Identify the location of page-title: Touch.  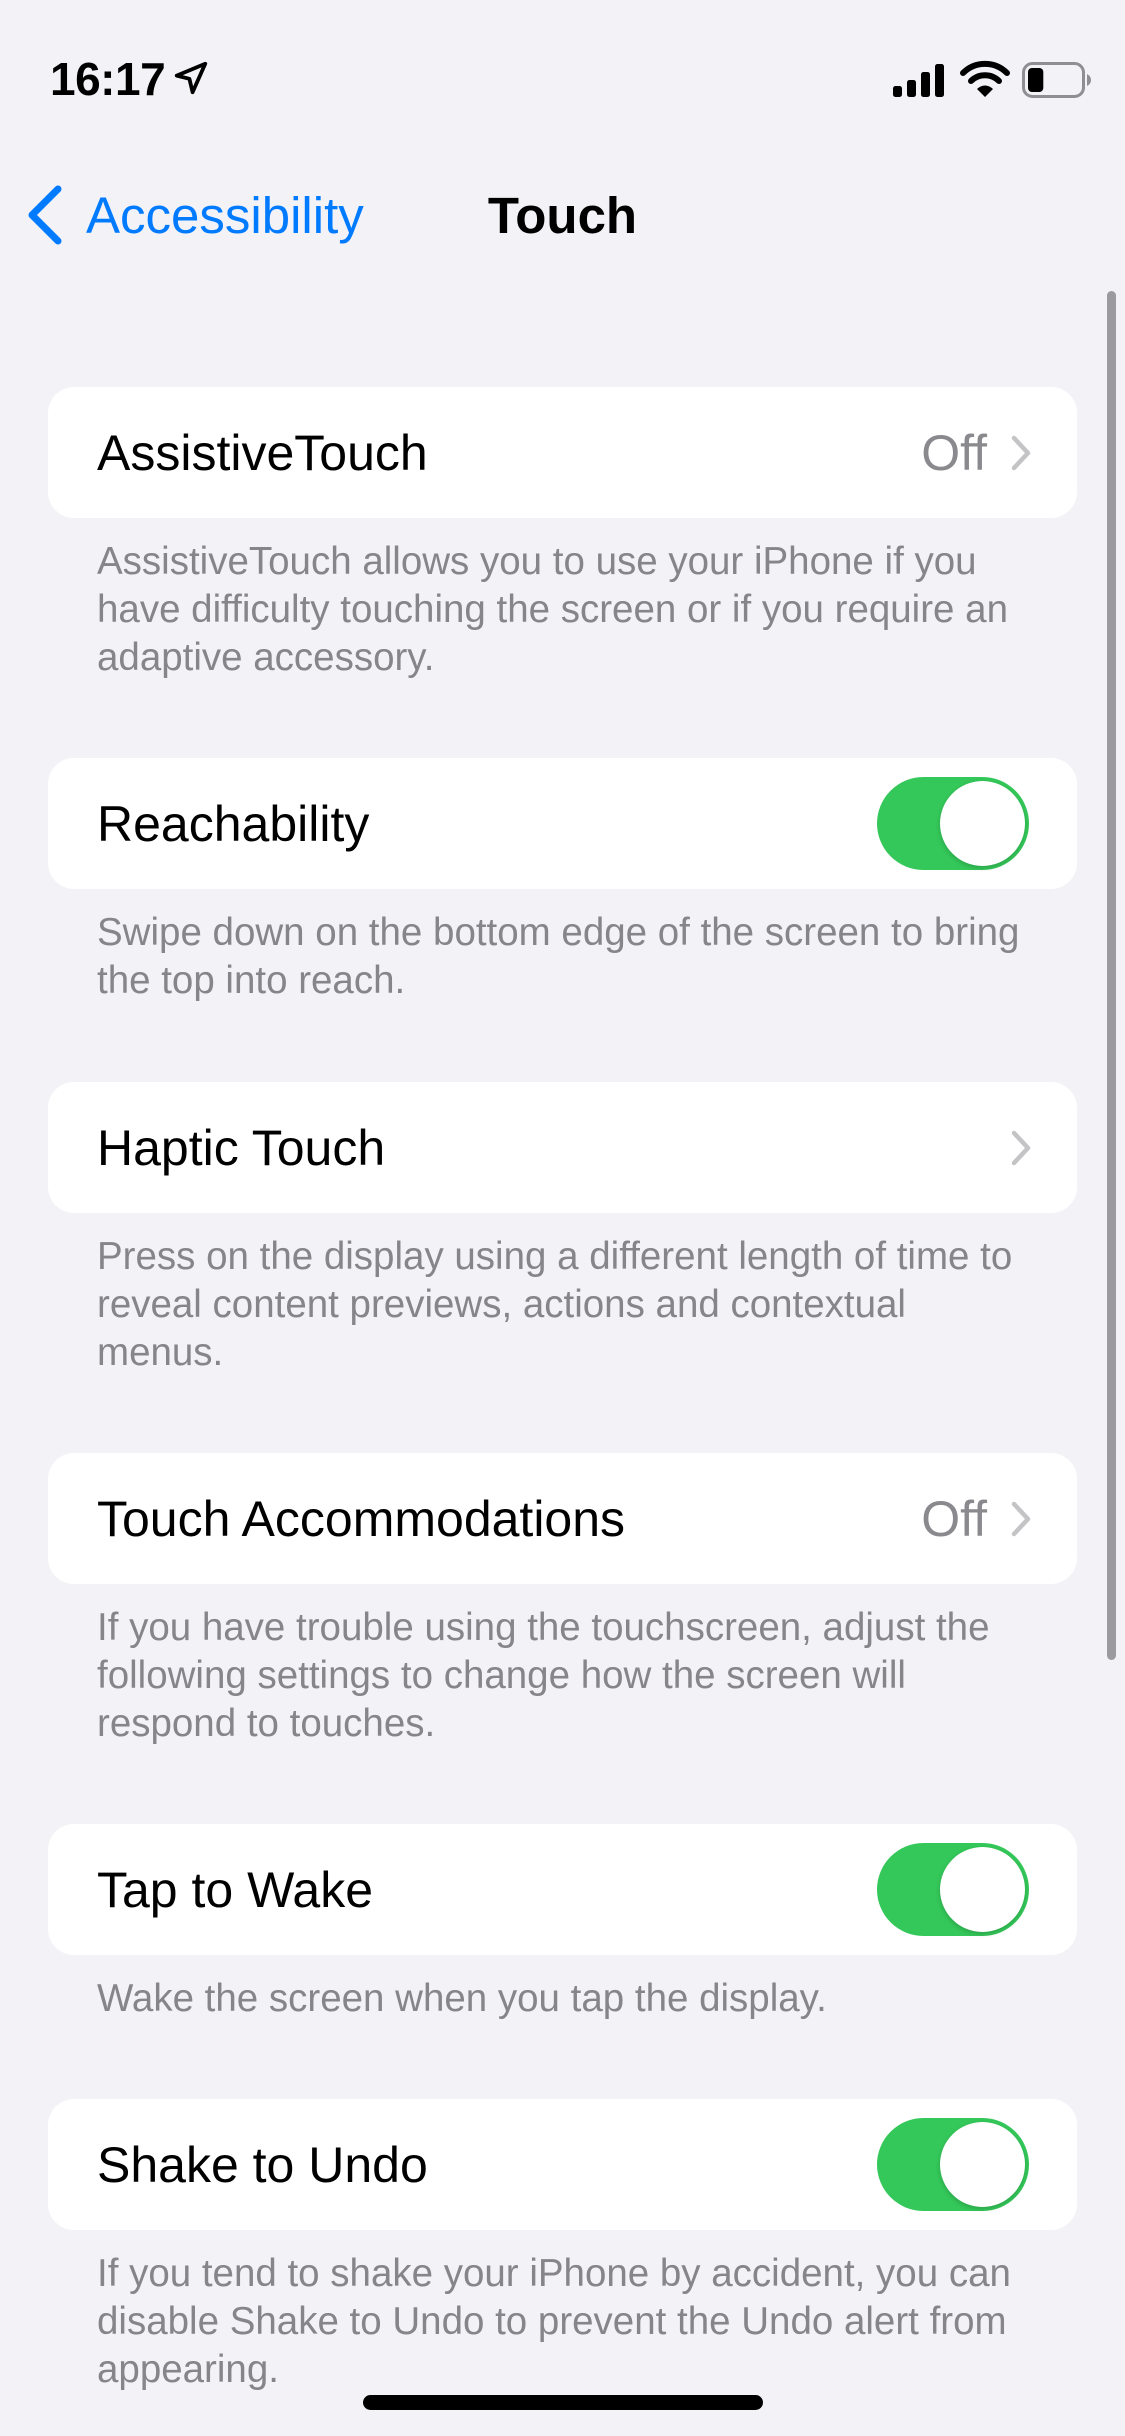
(562, 215).